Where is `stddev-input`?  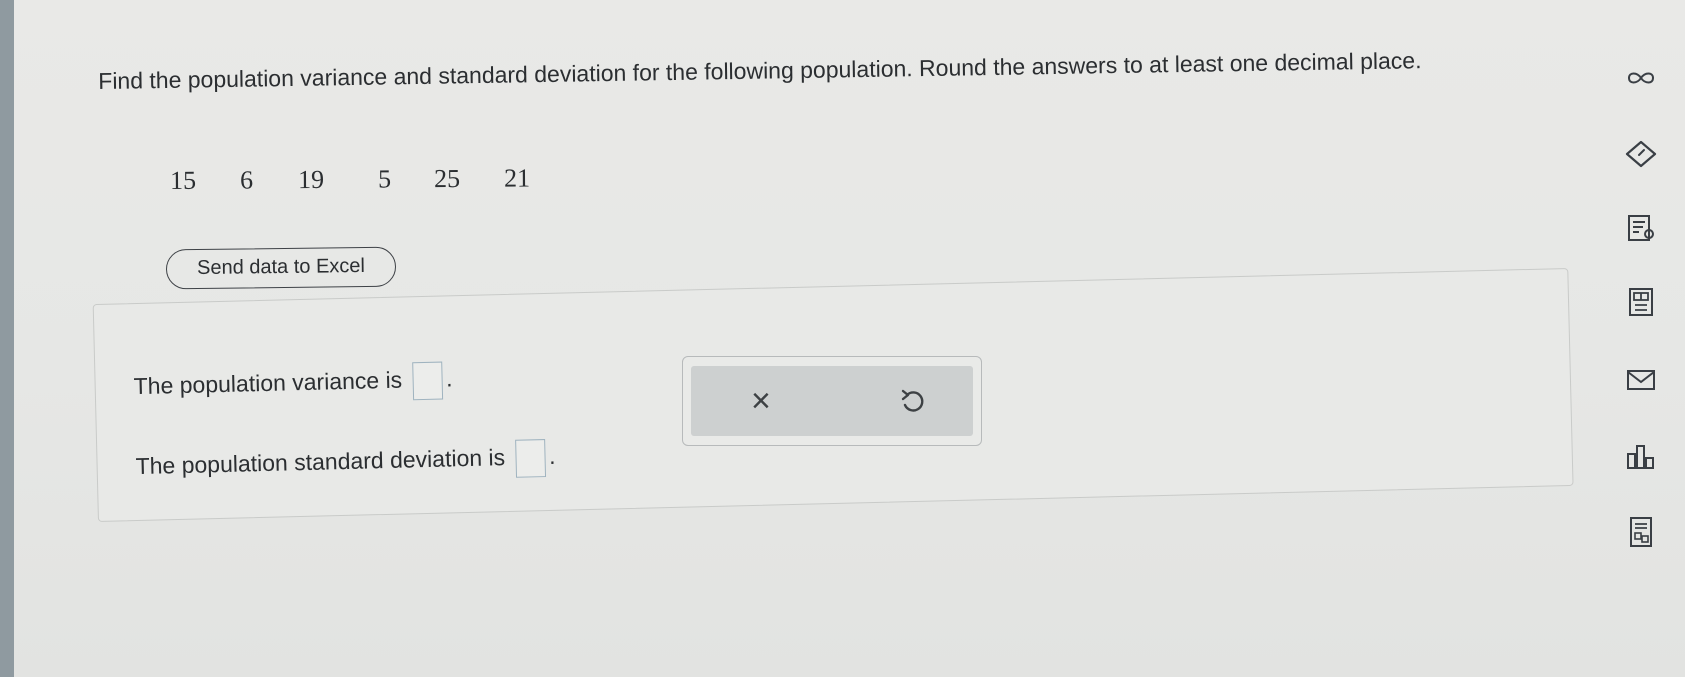 stddev-input is located at coordinates (530, 458).